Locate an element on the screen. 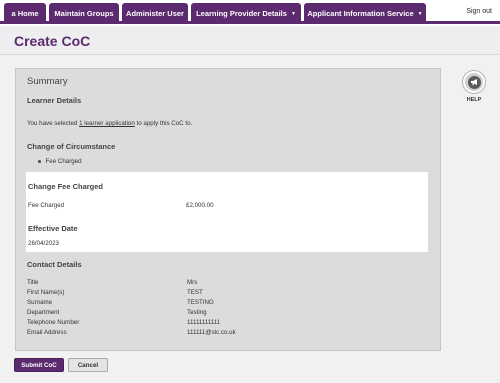  learner-text-after: to apply this CoC to. is located at coordinates (163, 123).